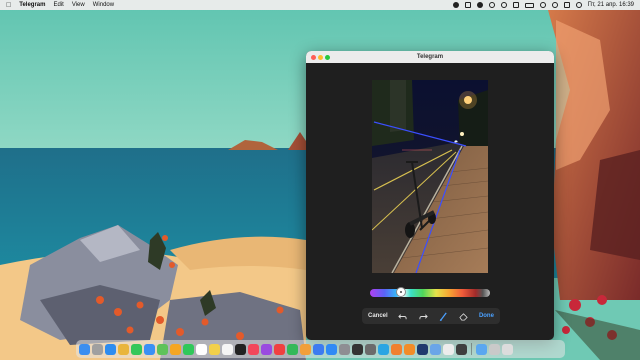  I want to click on vlc-icon, so click(409, 349).